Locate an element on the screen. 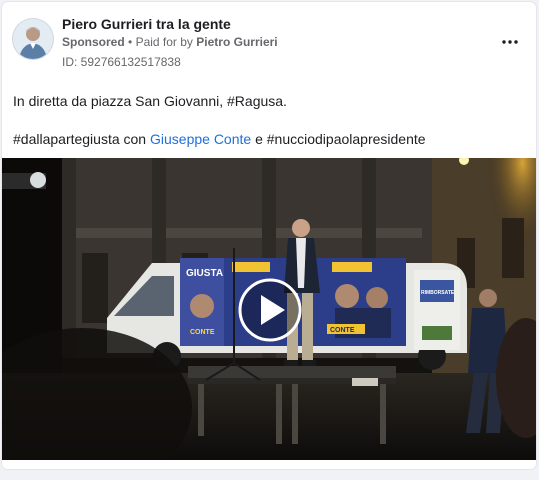 The image size is (539, 480). mention-giuseppe-conte: Giuseppe Conte is located at coordinates (200, 139).